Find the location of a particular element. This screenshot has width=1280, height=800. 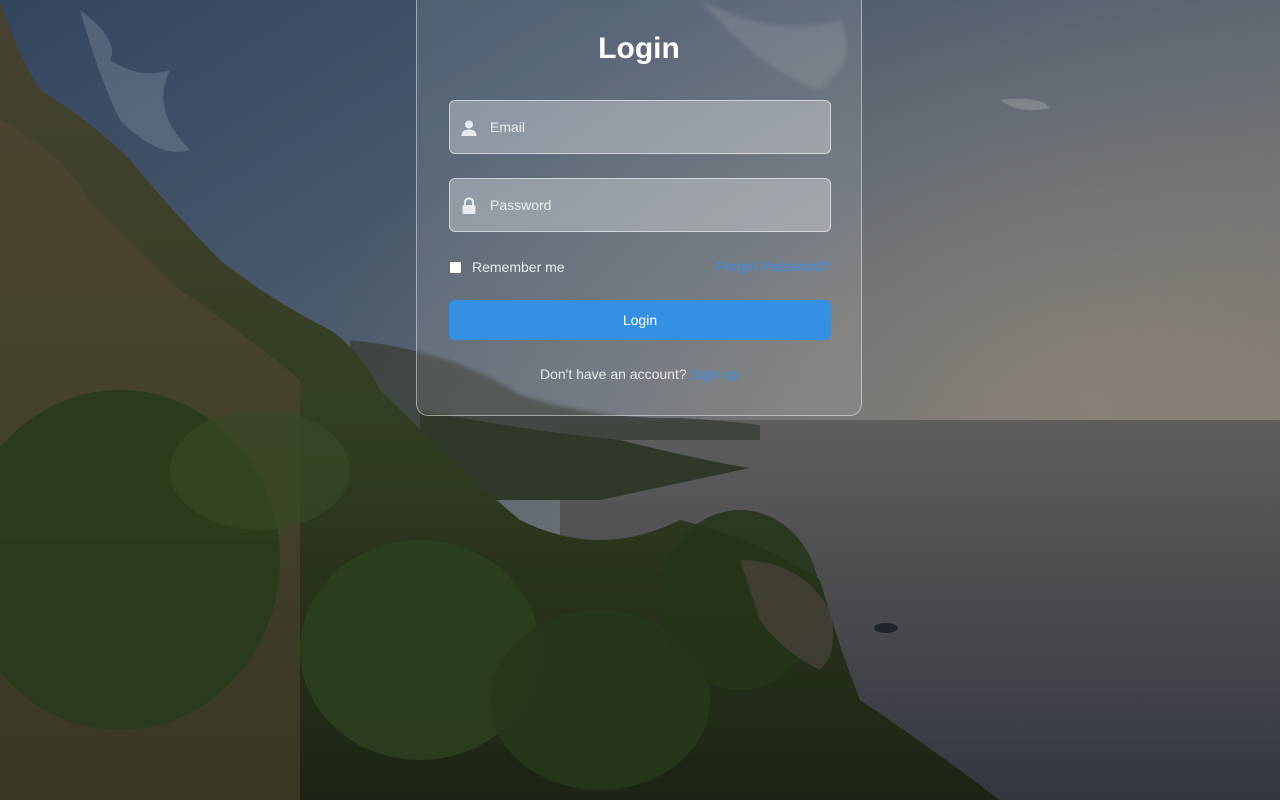

remember-me-label: Remember me is located at coordinates (518, 267).